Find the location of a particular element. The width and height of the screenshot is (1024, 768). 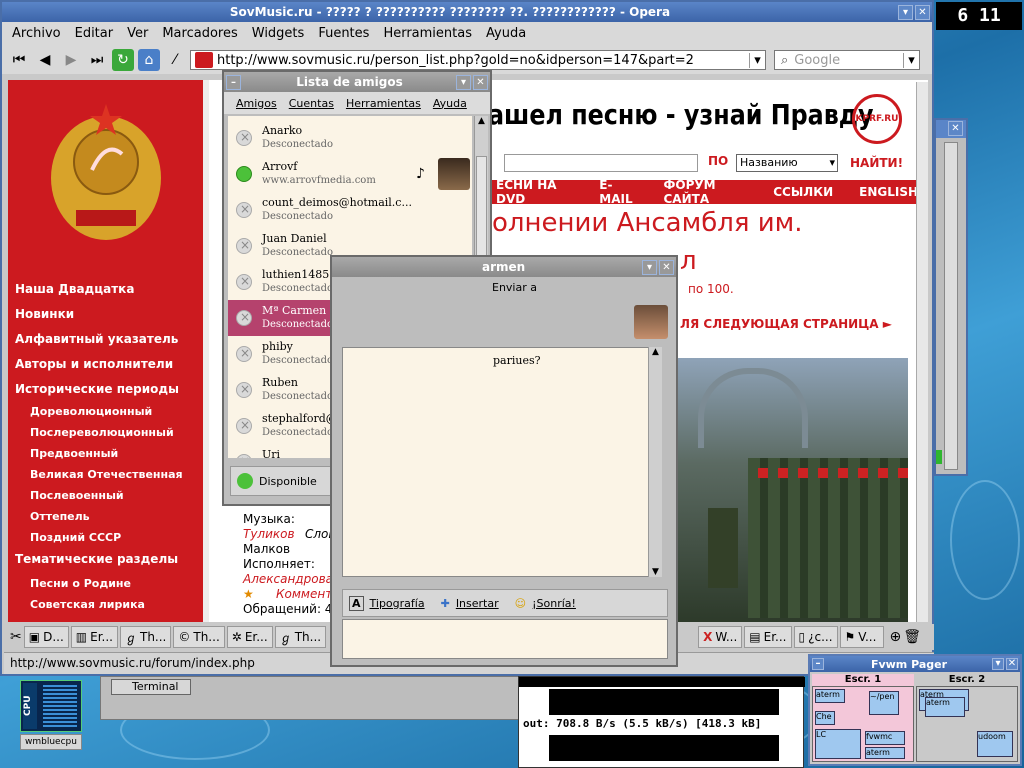

sidebar-item: Алфавитный указатель is located at coordinates (96, 339).